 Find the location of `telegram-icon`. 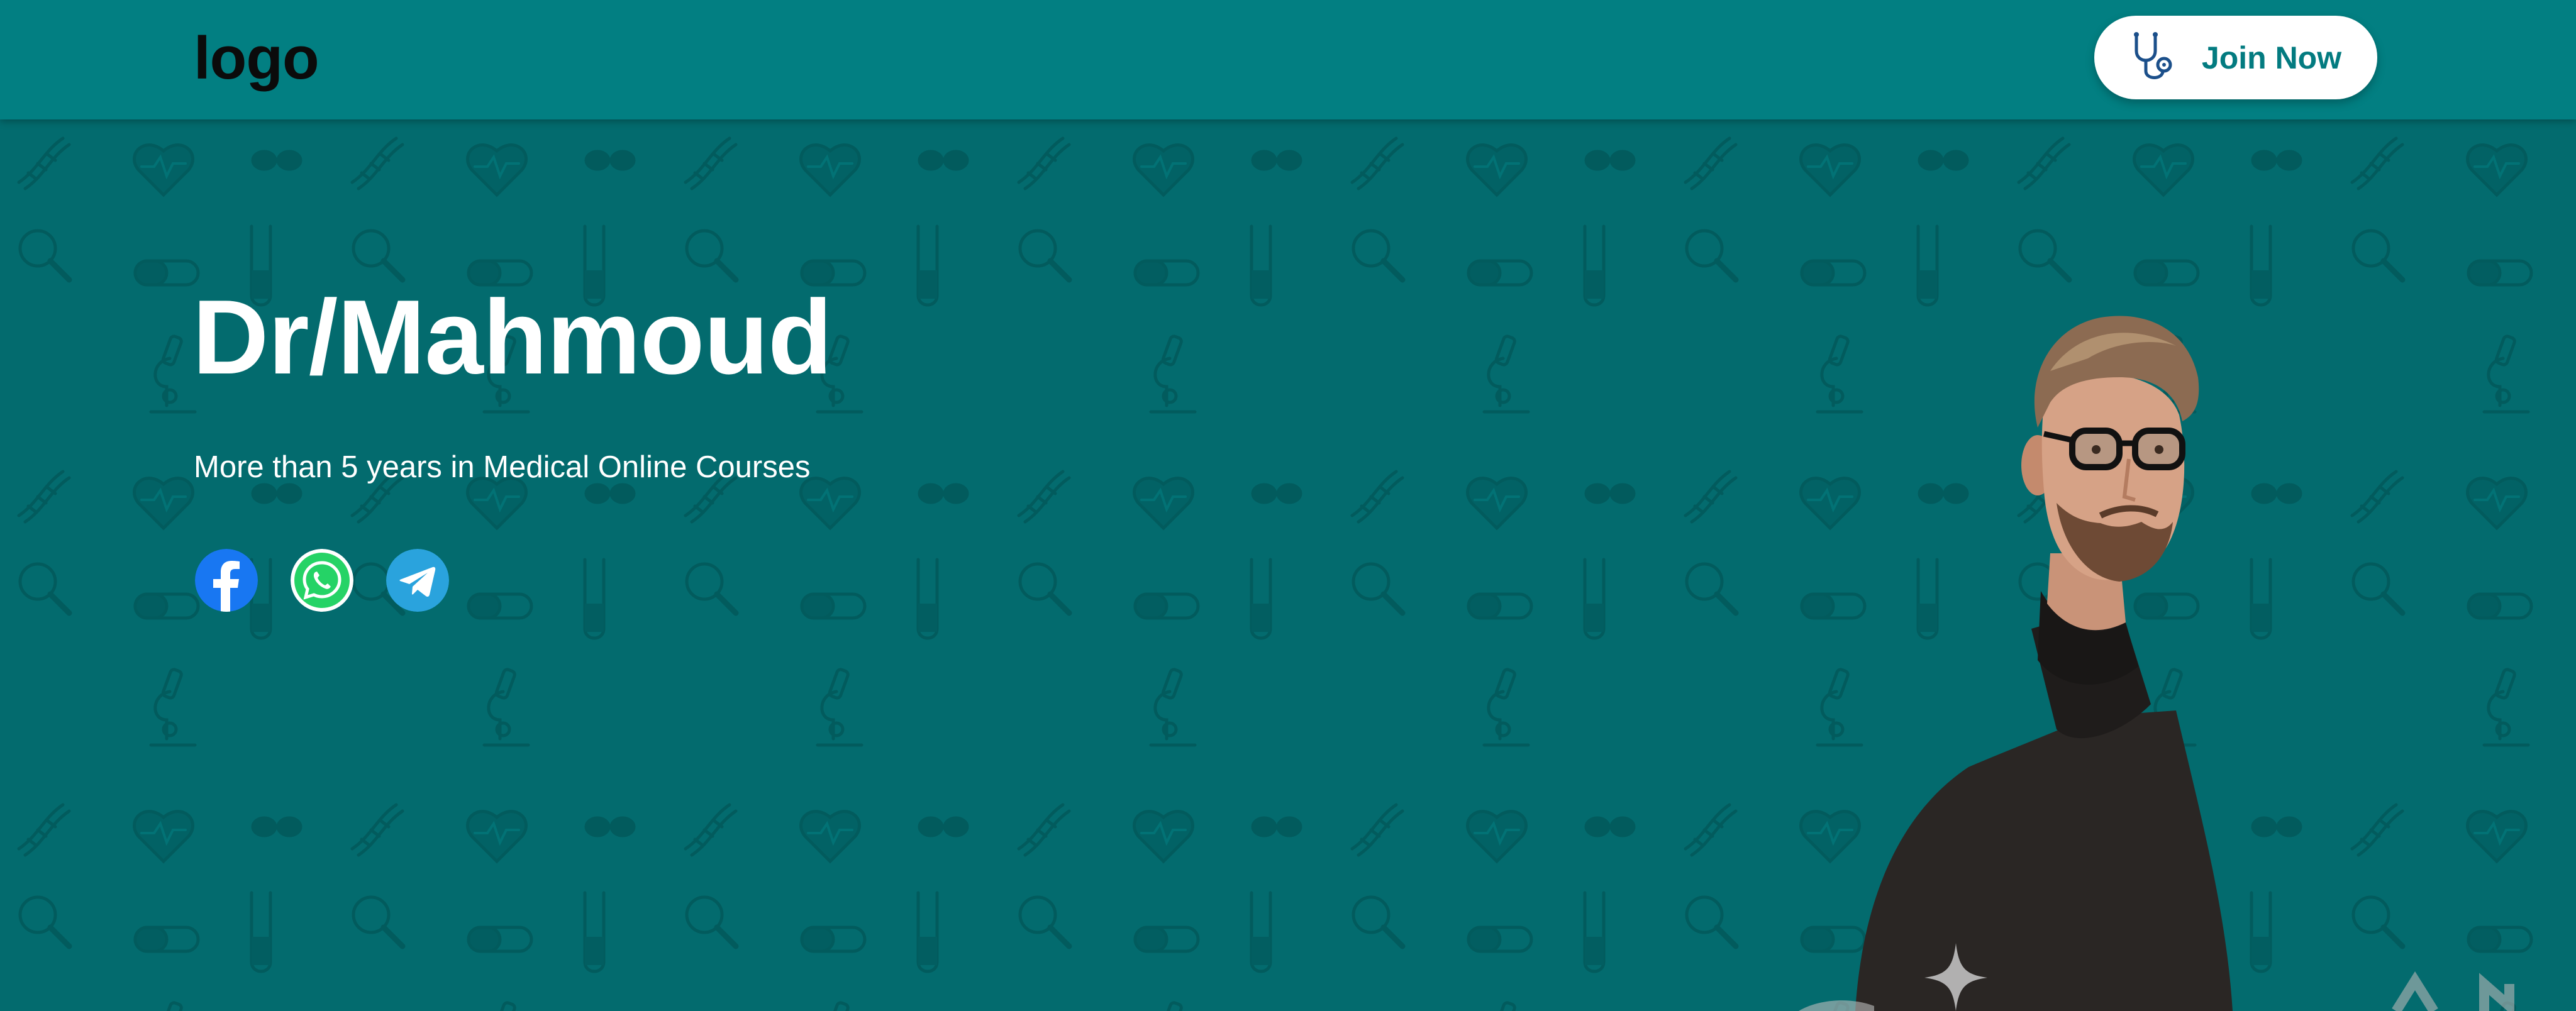

telegram-icon is located at coordinates (417, 580).